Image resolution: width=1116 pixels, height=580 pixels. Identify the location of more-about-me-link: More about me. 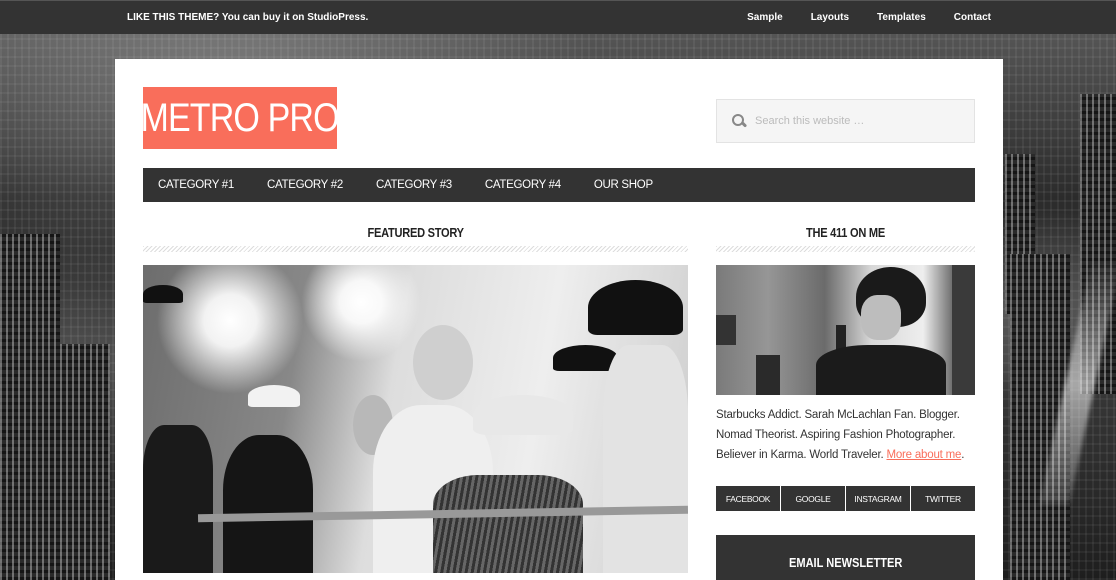
(923, 455).